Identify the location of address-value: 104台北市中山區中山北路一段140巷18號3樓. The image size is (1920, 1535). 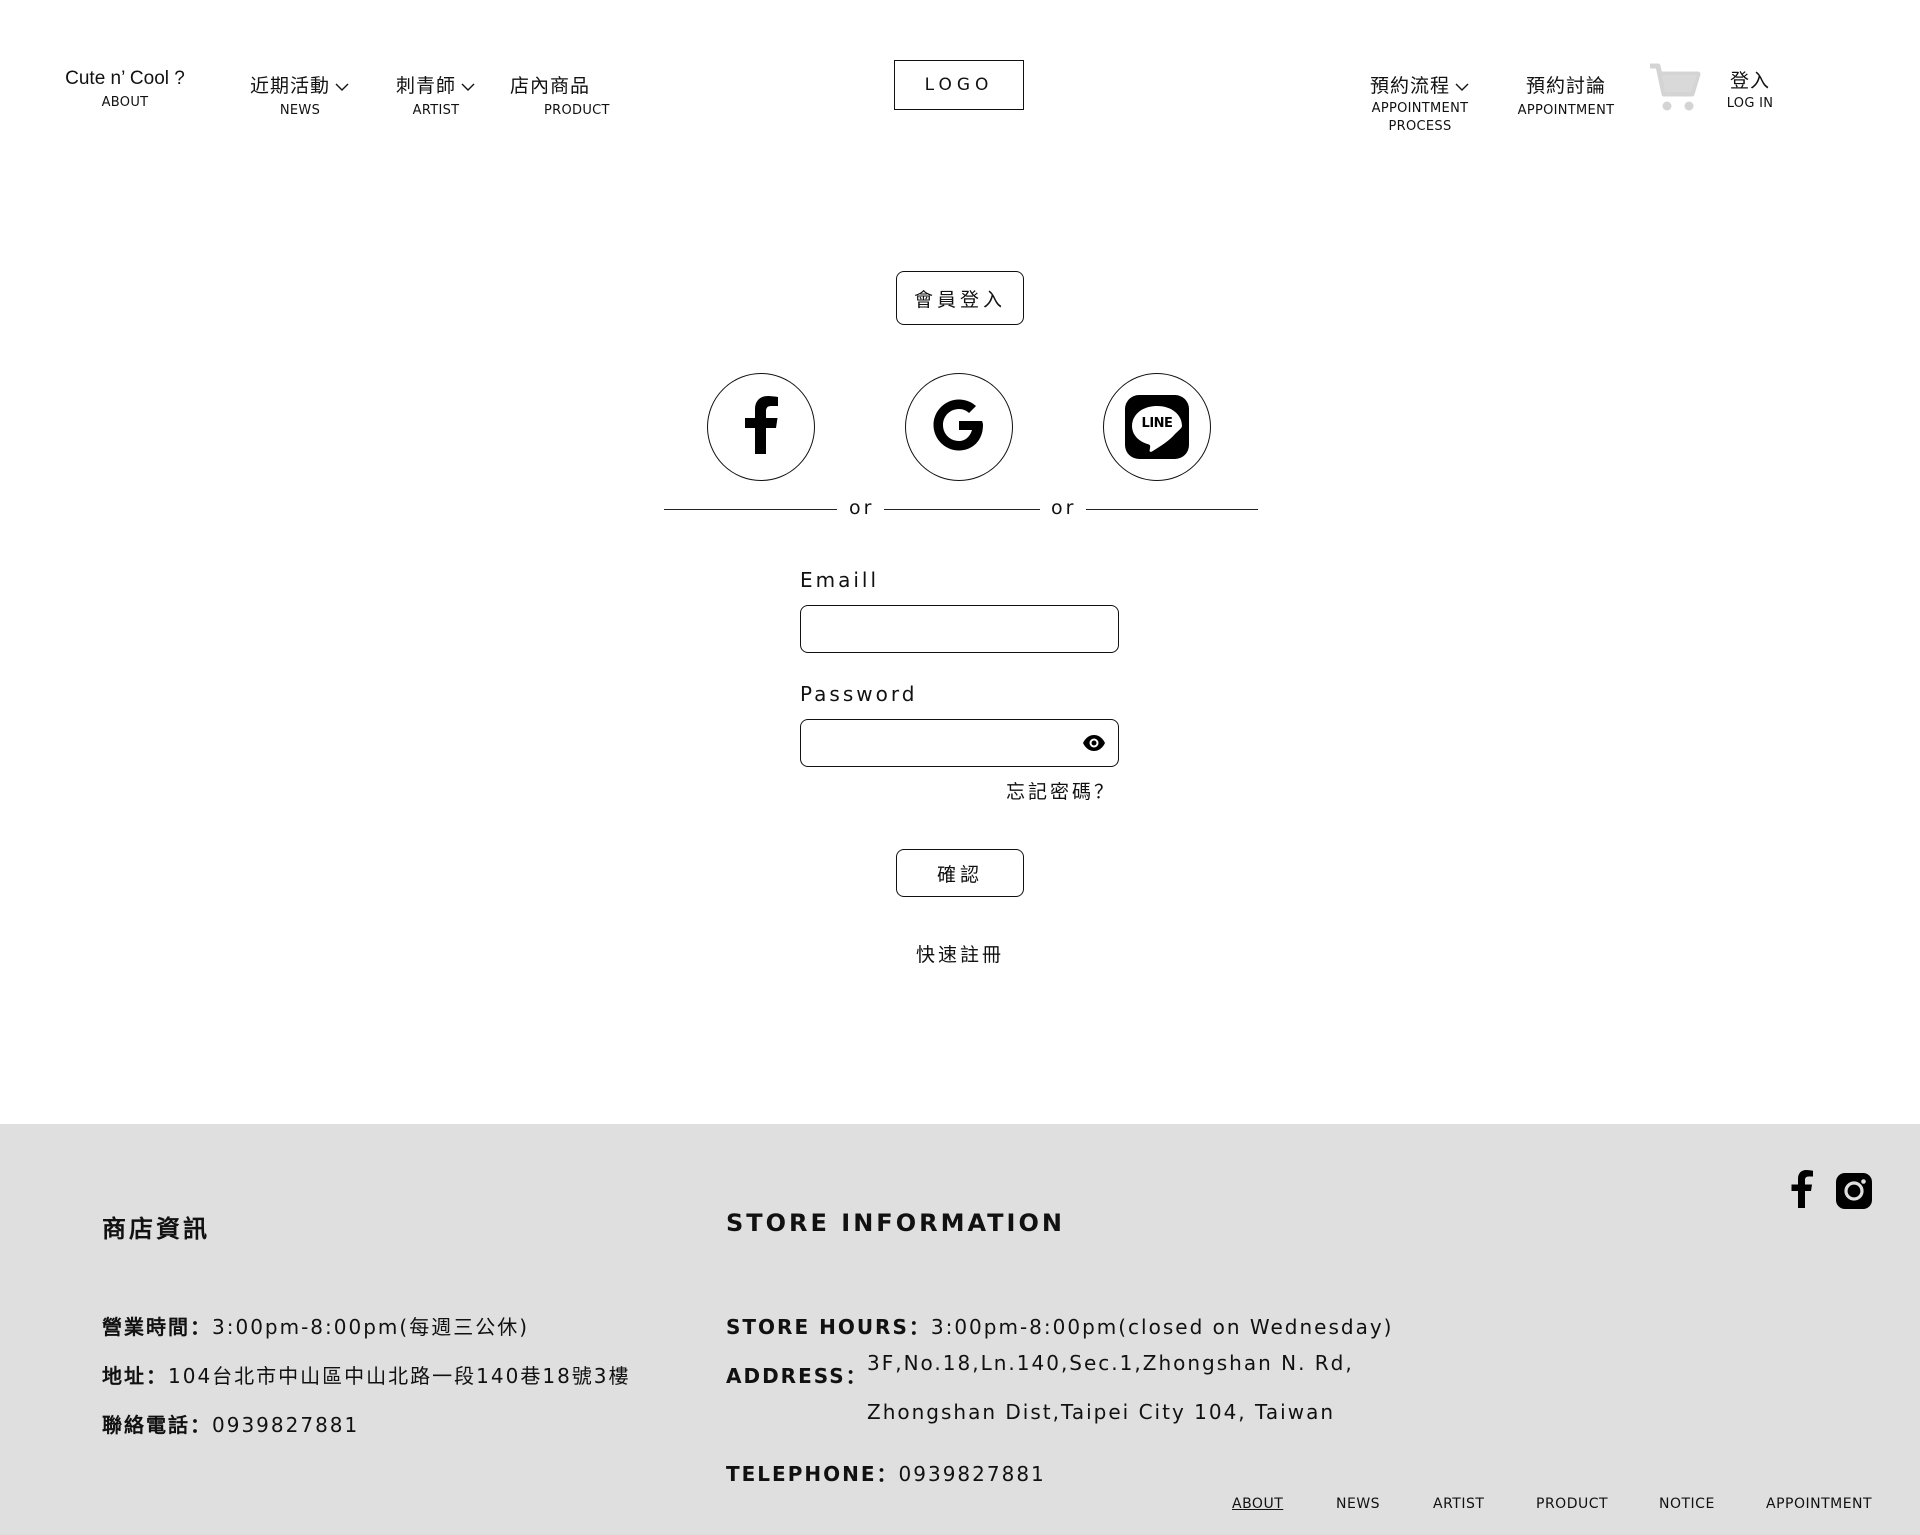
(399, 1376).